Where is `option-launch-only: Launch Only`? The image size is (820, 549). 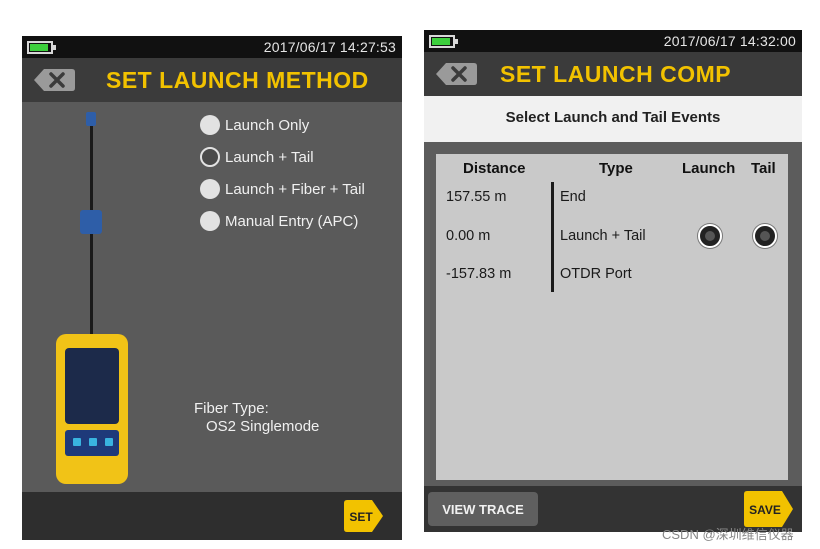
option-launch-only: Launch Only is located at coordinates (254, 125).